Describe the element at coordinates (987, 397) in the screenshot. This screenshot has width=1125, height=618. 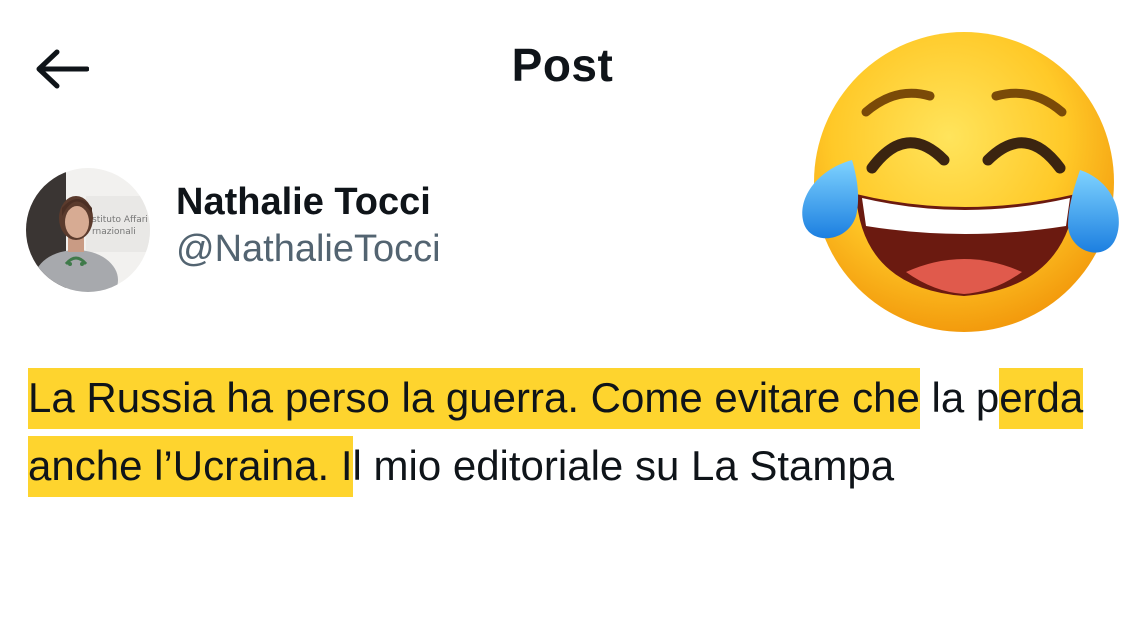
I see `tweet-text-p: p` at that location.